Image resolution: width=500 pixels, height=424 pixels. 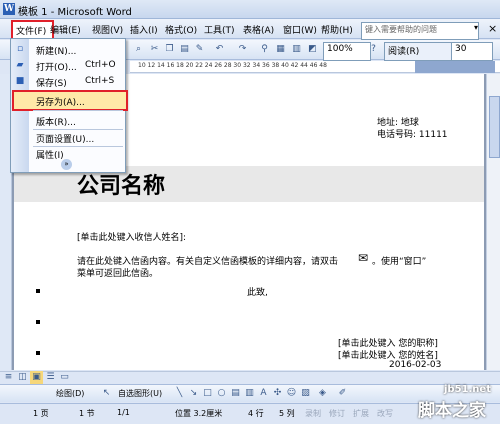 What do you see at coordinates (154, 49) in the screenshot?
I see `cut-icon: ✂` at bounding box center [154, 49].